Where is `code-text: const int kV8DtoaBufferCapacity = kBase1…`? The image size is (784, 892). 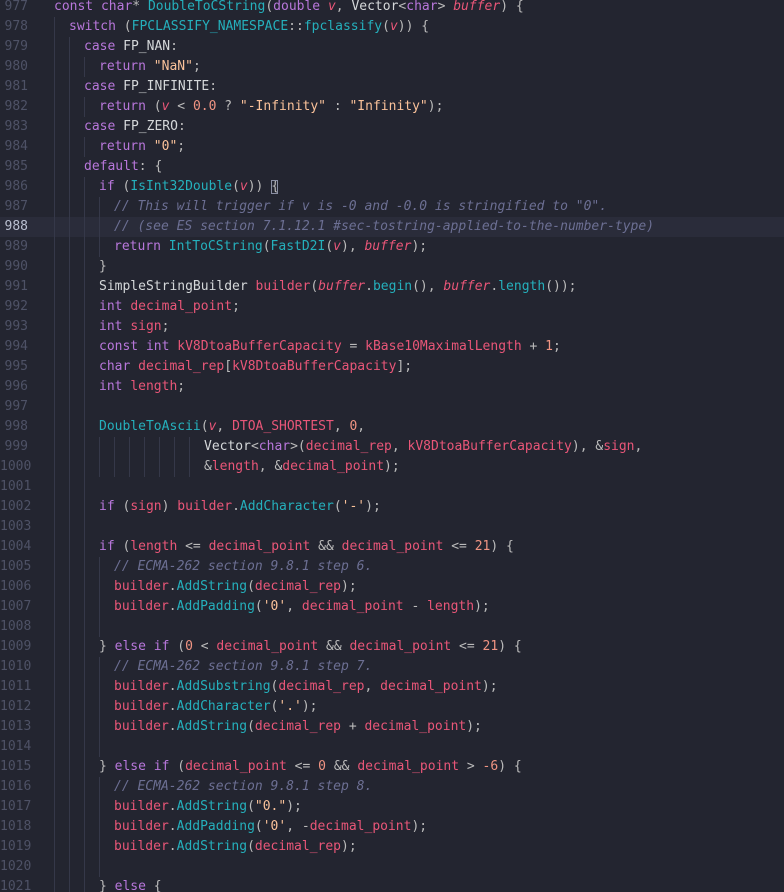 code-text: const int kV8DtoaBufferCapacity = kBase1… is located at coordinates (330, 347).